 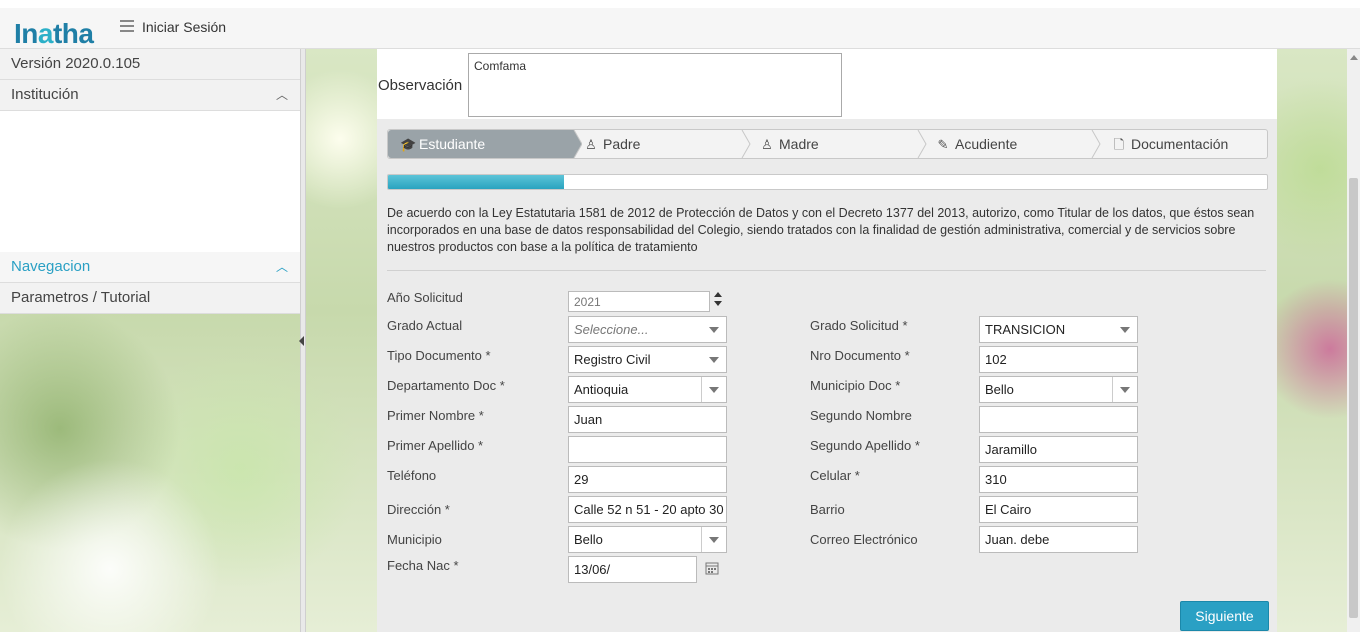 What do you see at coordinates (1025, 329) in the screenshot?
I see `select-value: TRANSICION` at bounding box center [1025, 329].